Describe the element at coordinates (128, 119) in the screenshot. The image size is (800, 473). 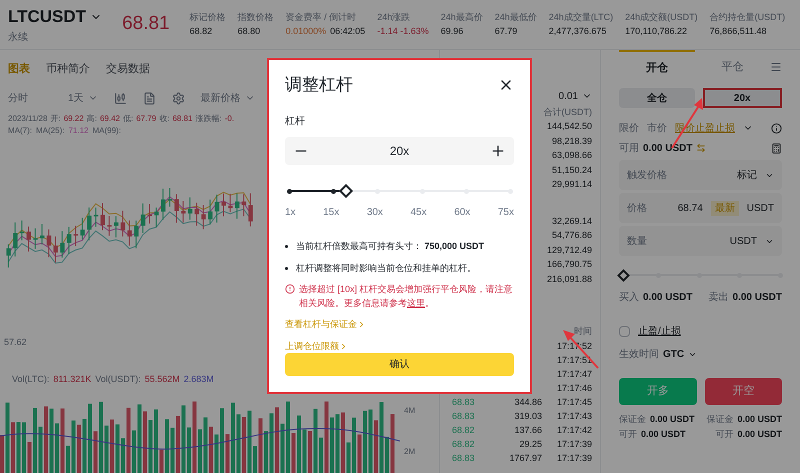
I see `legend-label: 低:` at that location.